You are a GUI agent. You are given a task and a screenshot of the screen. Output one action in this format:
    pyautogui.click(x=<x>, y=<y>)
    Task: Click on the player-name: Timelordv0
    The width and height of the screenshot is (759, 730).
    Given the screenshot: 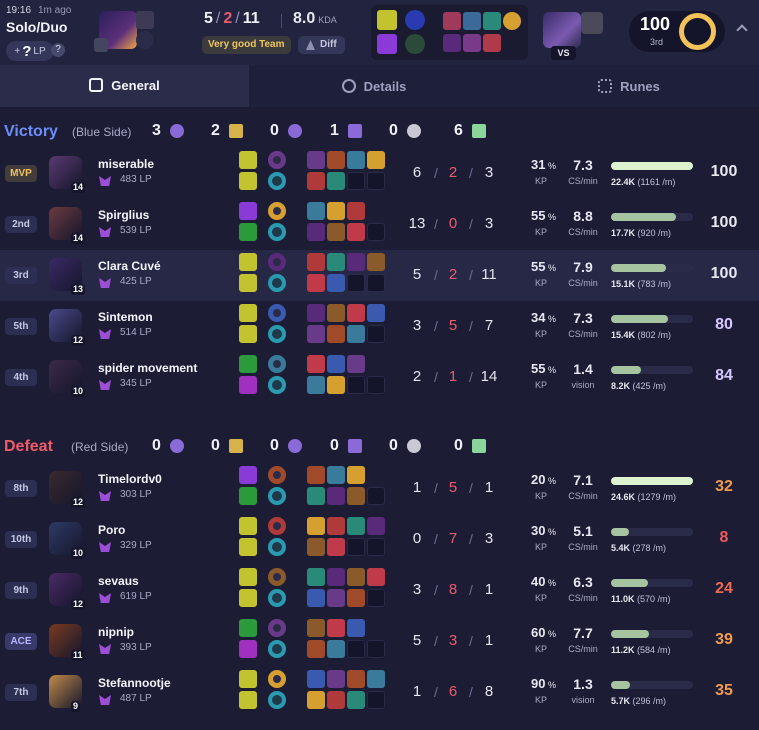 What is the action you would take?
    pyautogui.click(x=130, y=479)
    